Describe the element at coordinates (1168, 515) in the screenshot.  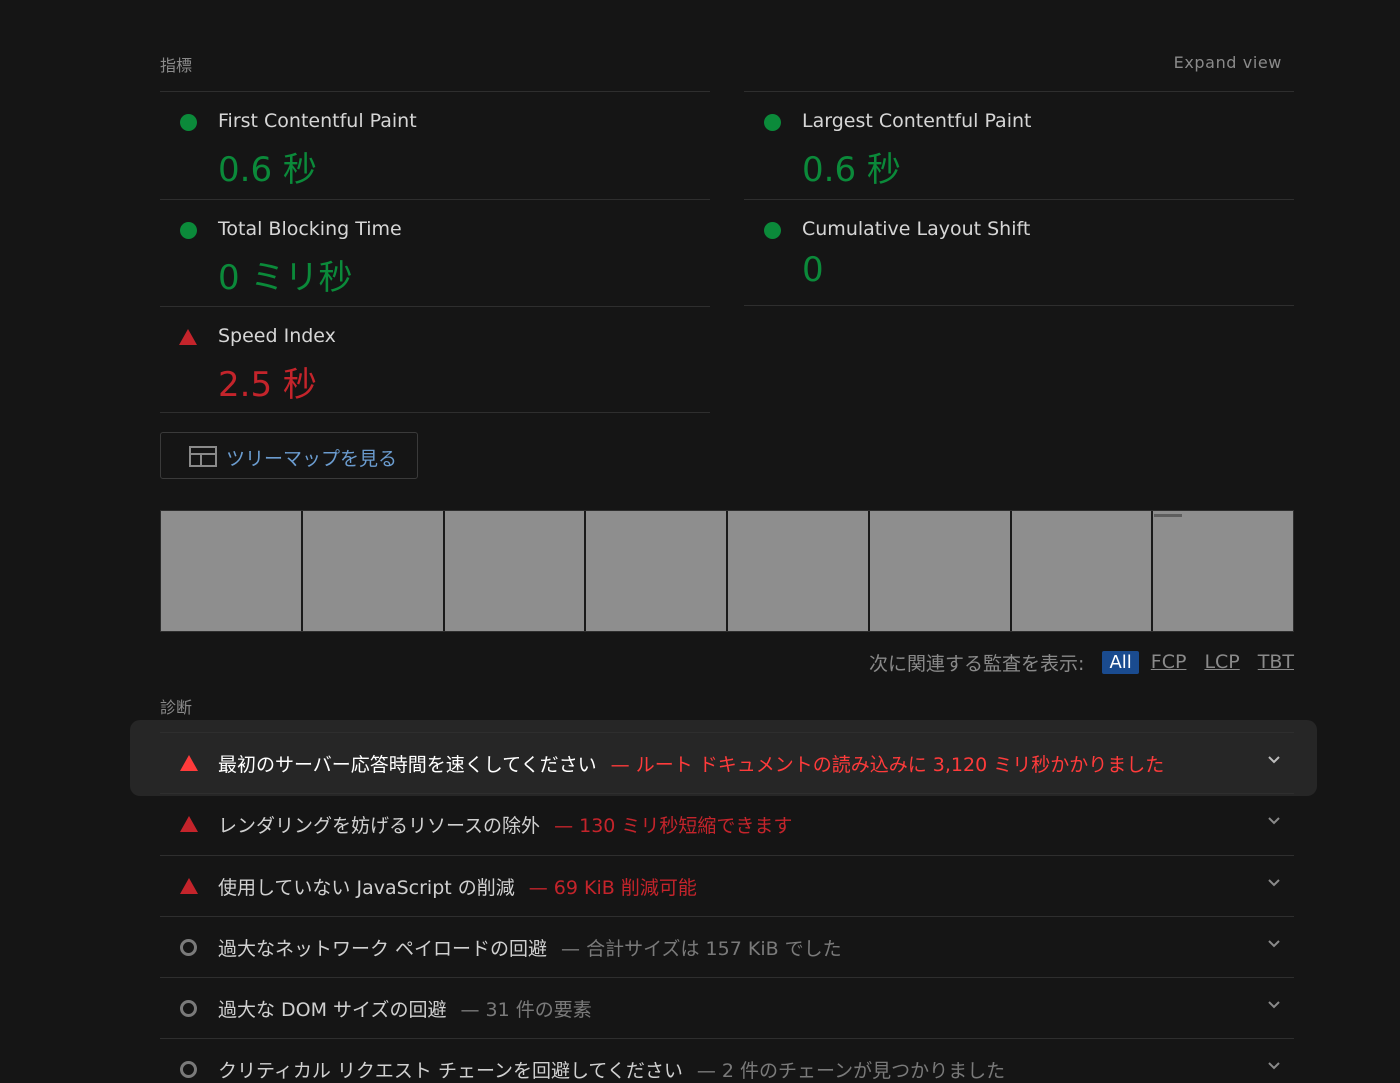
I see `frame-thumbnail-content` at that location.